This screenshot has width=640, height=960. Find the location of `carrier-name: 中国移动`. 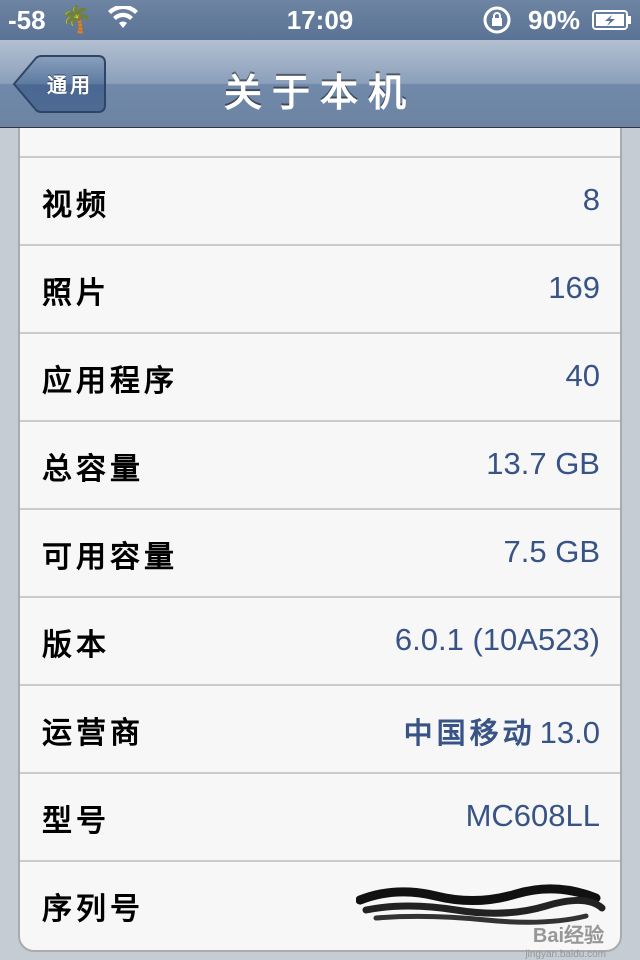

carrier-name: 中国移动 is located at coordinates (469, 733).